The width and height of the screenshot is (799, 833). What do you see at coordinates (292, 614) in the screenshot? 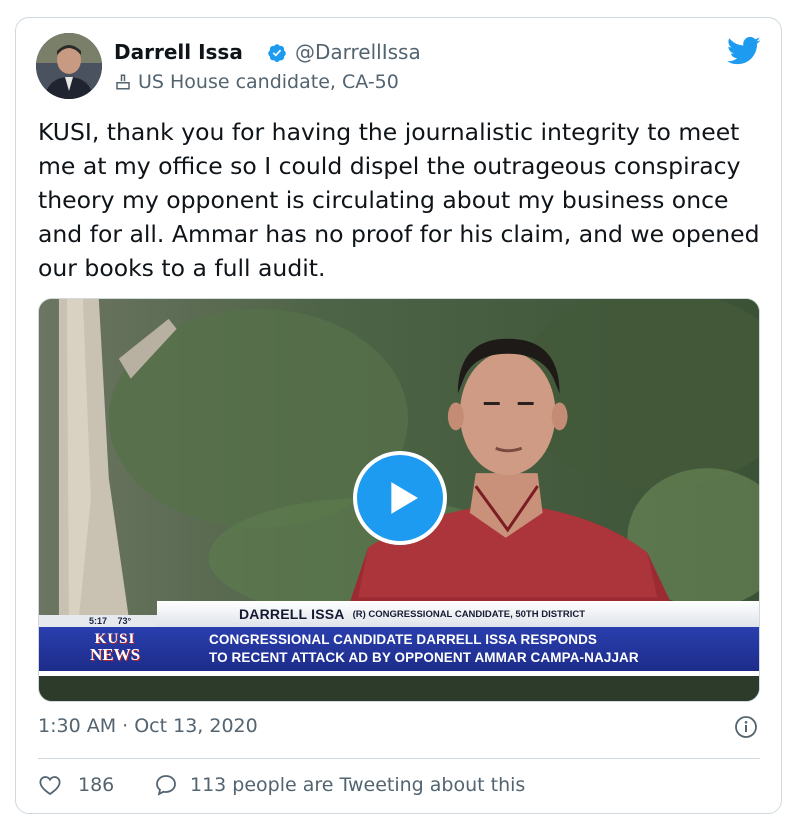
I see `chyron-name: DARRELL ISSA` at bounding box center [292, 614].